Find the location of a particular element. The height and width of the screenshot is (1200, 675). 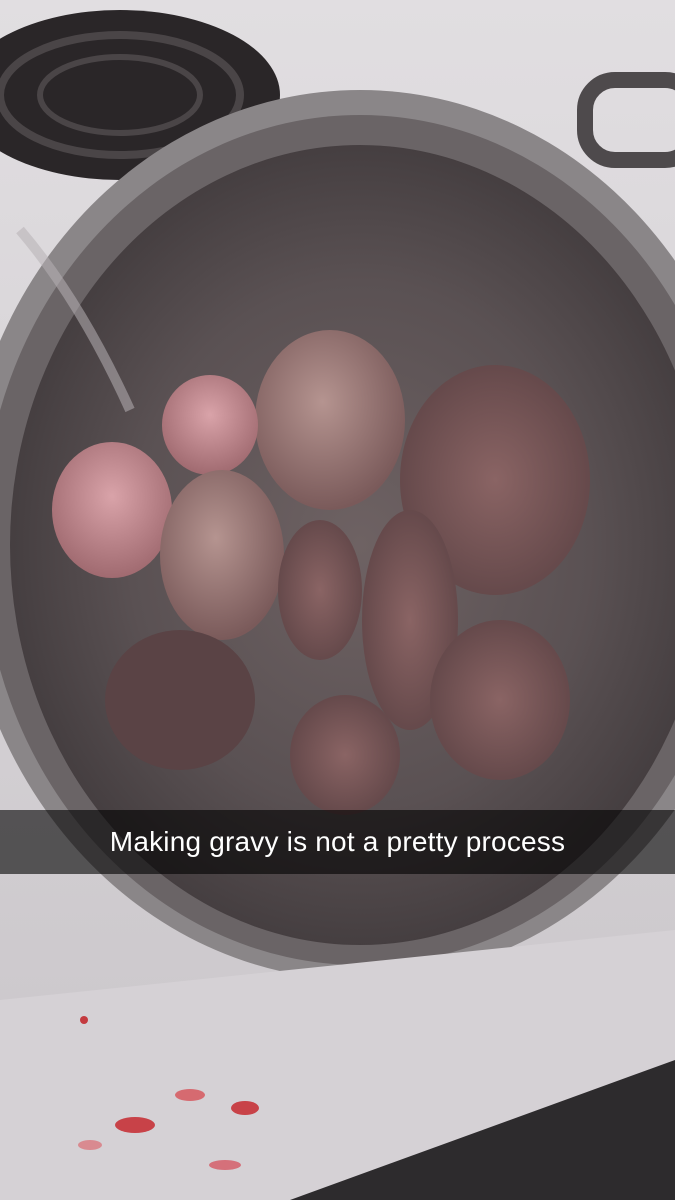

caption-text: Making gravy is not a pretty process is located at coordinates (337, 841).